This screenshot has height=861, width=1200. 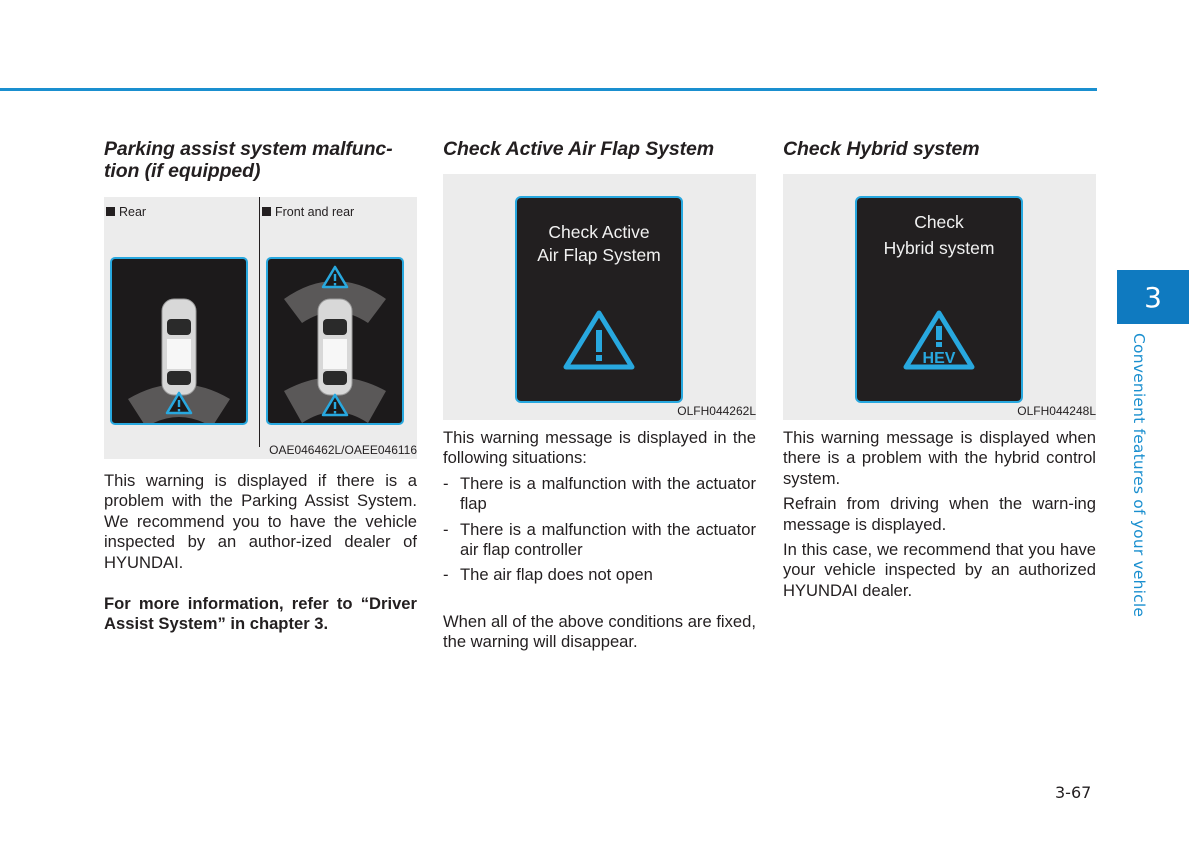 I want to click on air-flap-message-figure: Check Active Air Flap System OLFH044262L, so click(x=599, y=297).